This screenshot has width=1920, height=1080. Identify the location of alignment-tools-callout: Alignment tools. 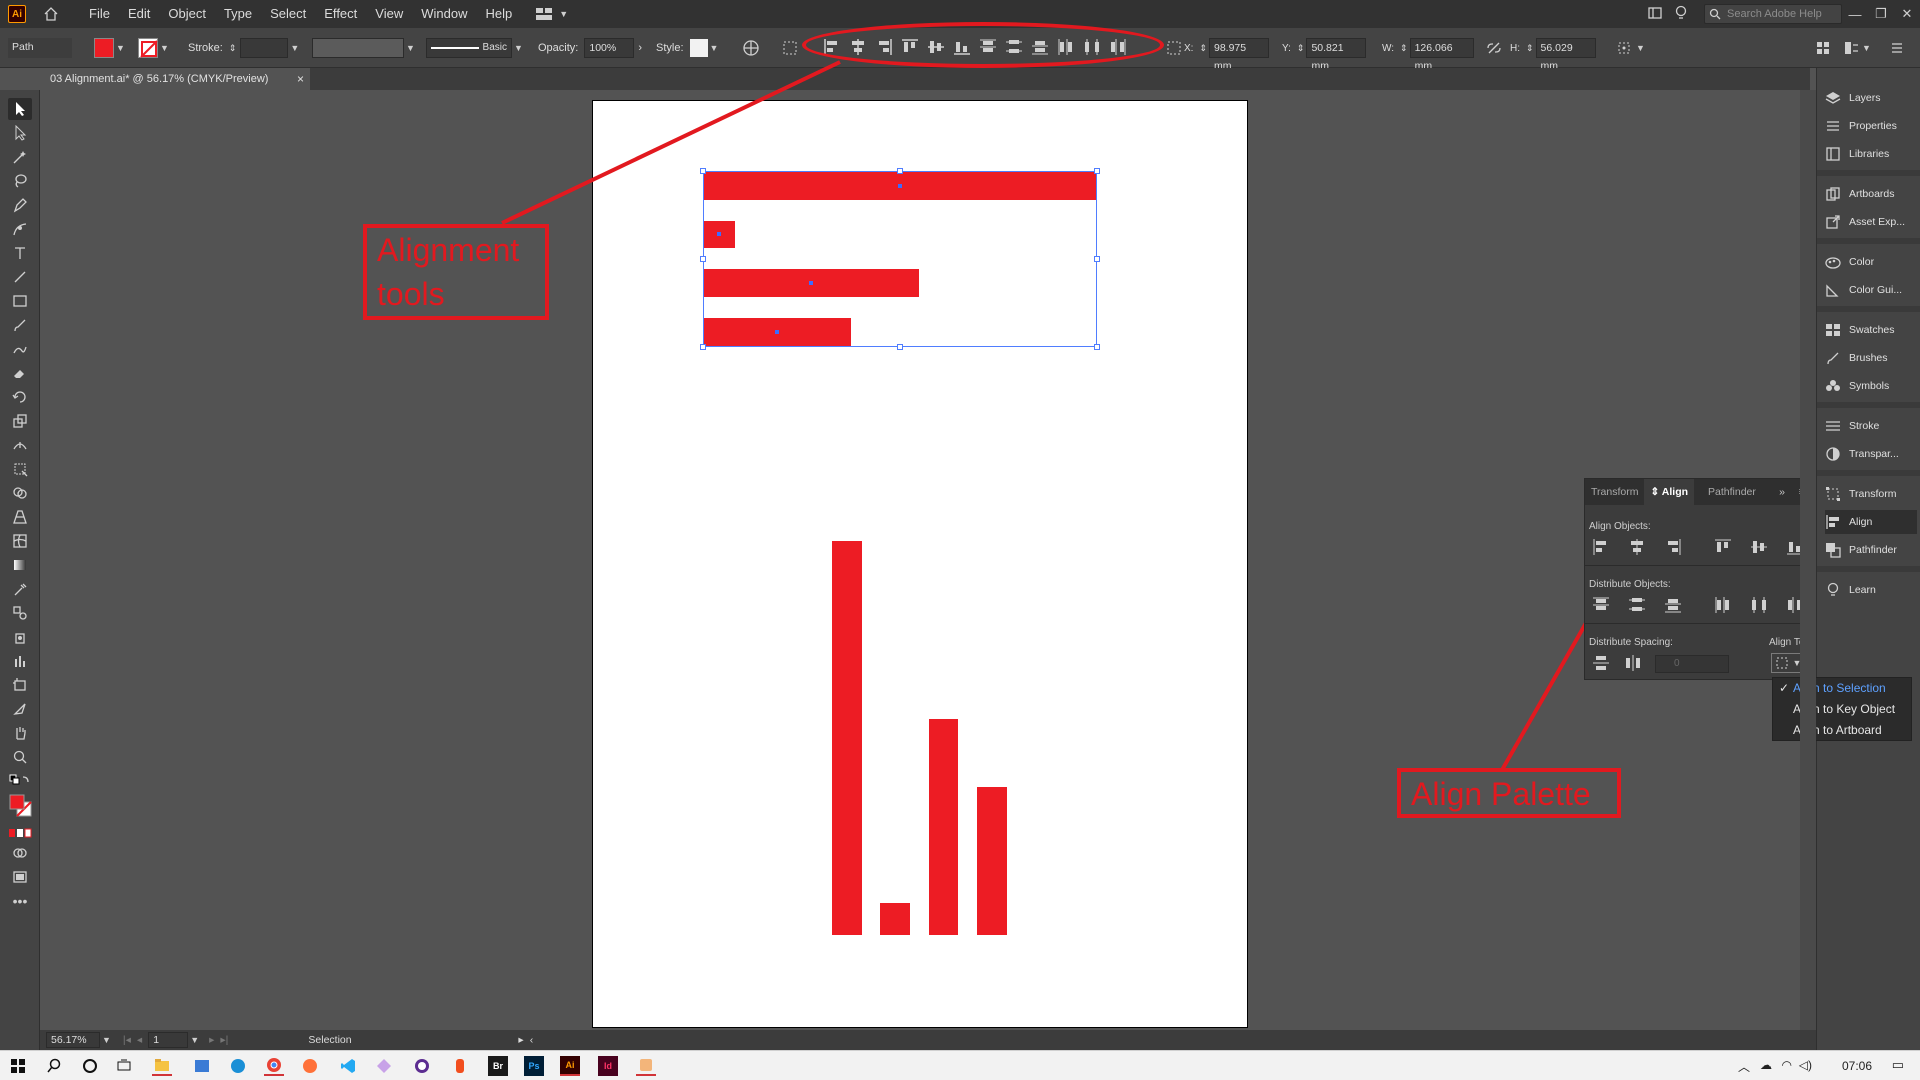
(456, 272).